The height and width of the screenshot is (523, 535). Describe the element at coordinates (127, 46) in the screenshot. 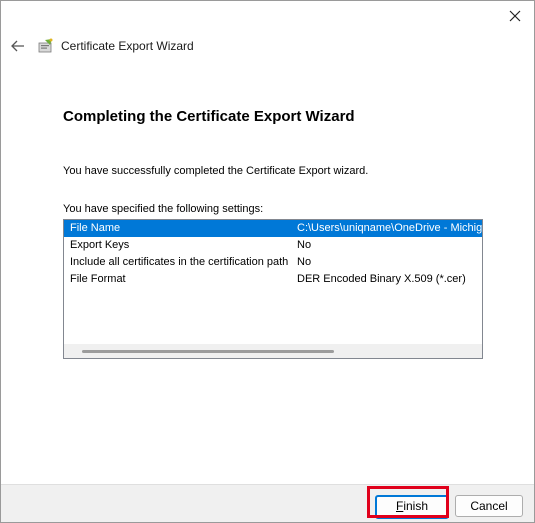

I see `window-title: Certificate Export Wizard` at that location.